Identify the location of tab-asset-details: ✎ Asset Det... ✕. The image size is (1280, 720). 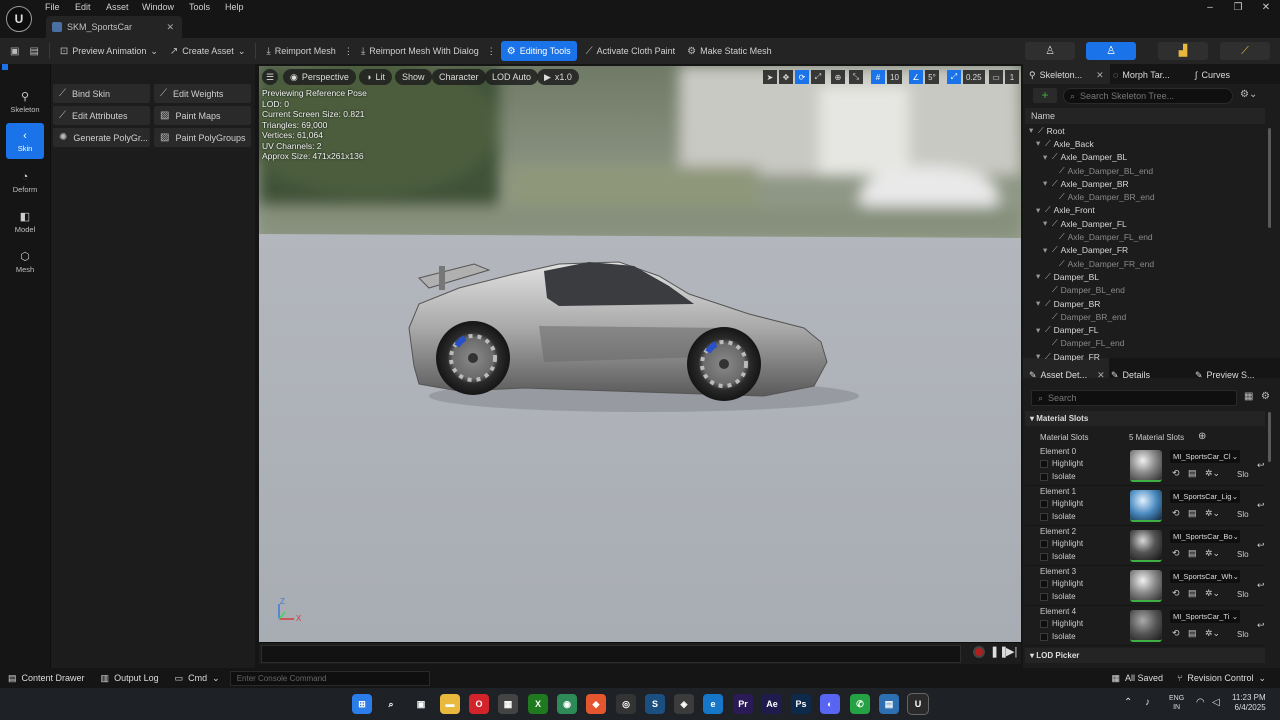
(1067, 375).